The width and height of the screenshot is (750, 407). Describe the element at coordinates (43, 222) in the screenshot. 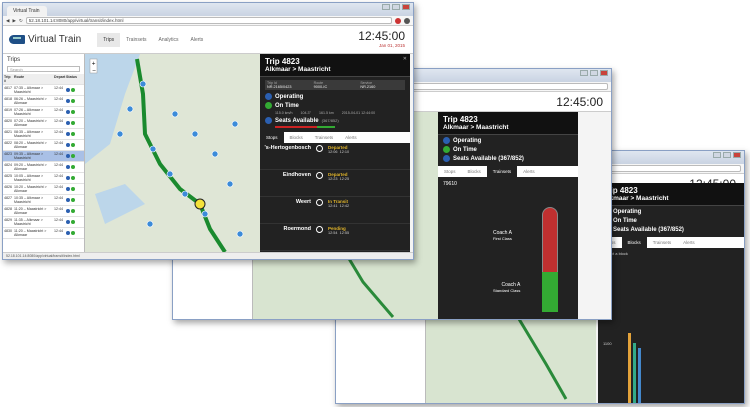

I see `table-row: 4829 11:35 – Alkmaar > Maastricht 12:44` at that location.